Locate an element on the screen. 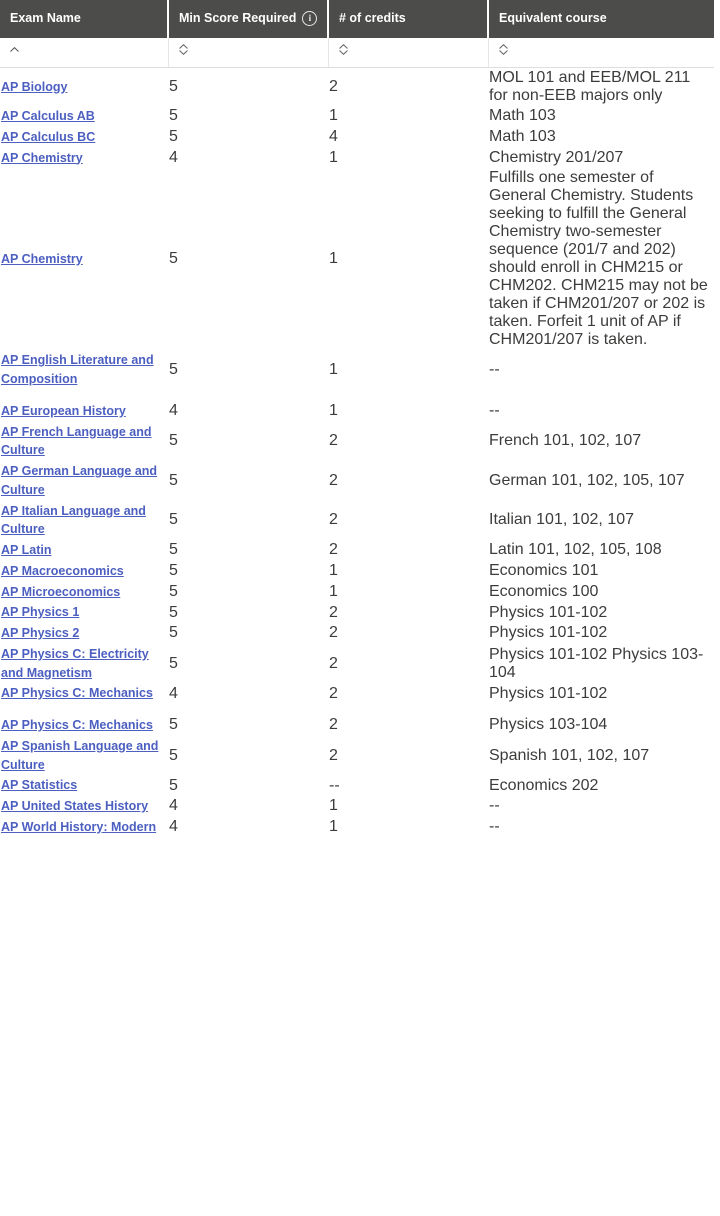 The height and width of the screenshot is (1216, 720). cell-exam-name: AP Statistics is located at coordinates (84, 785).